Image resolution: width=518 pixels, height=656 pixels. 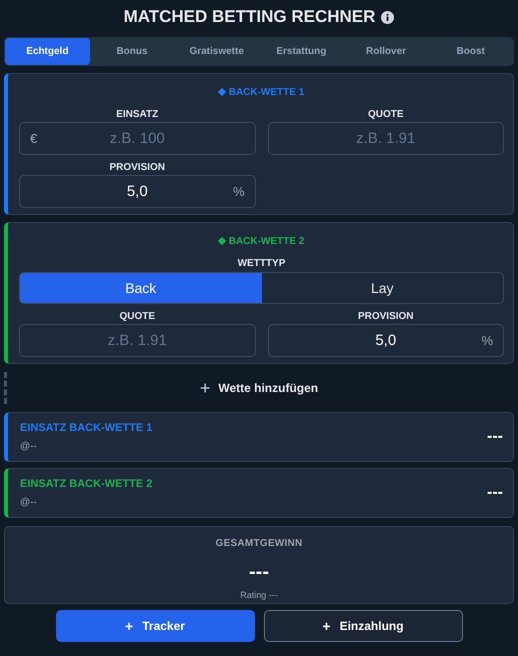 I want to click on mode-tab: Bonus, so click(x=132, y=51).